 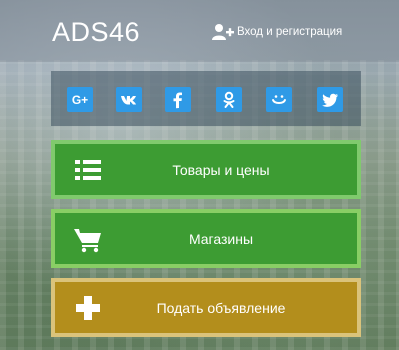 I want to click on site-logo: ADS46, so click(x=96, y=32).